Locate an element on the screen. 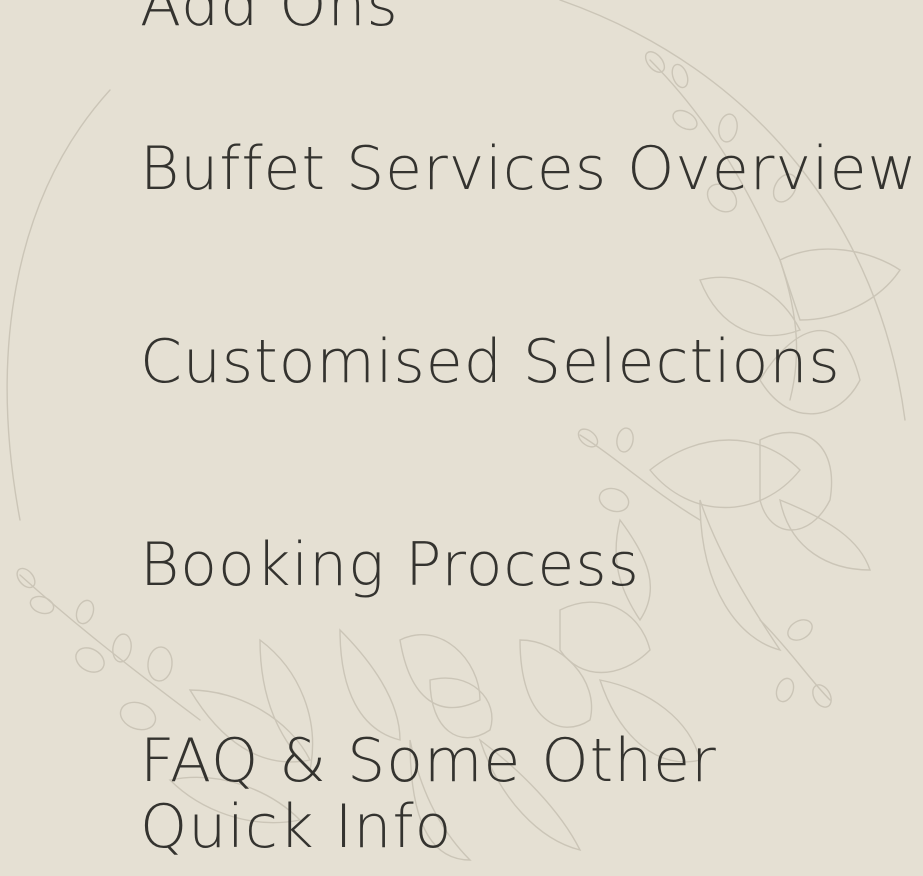 This screenshot has width=923, height=876. menu-link-buffet-services-overview: Buffet Services Overview is located at coordinates (529, 169).